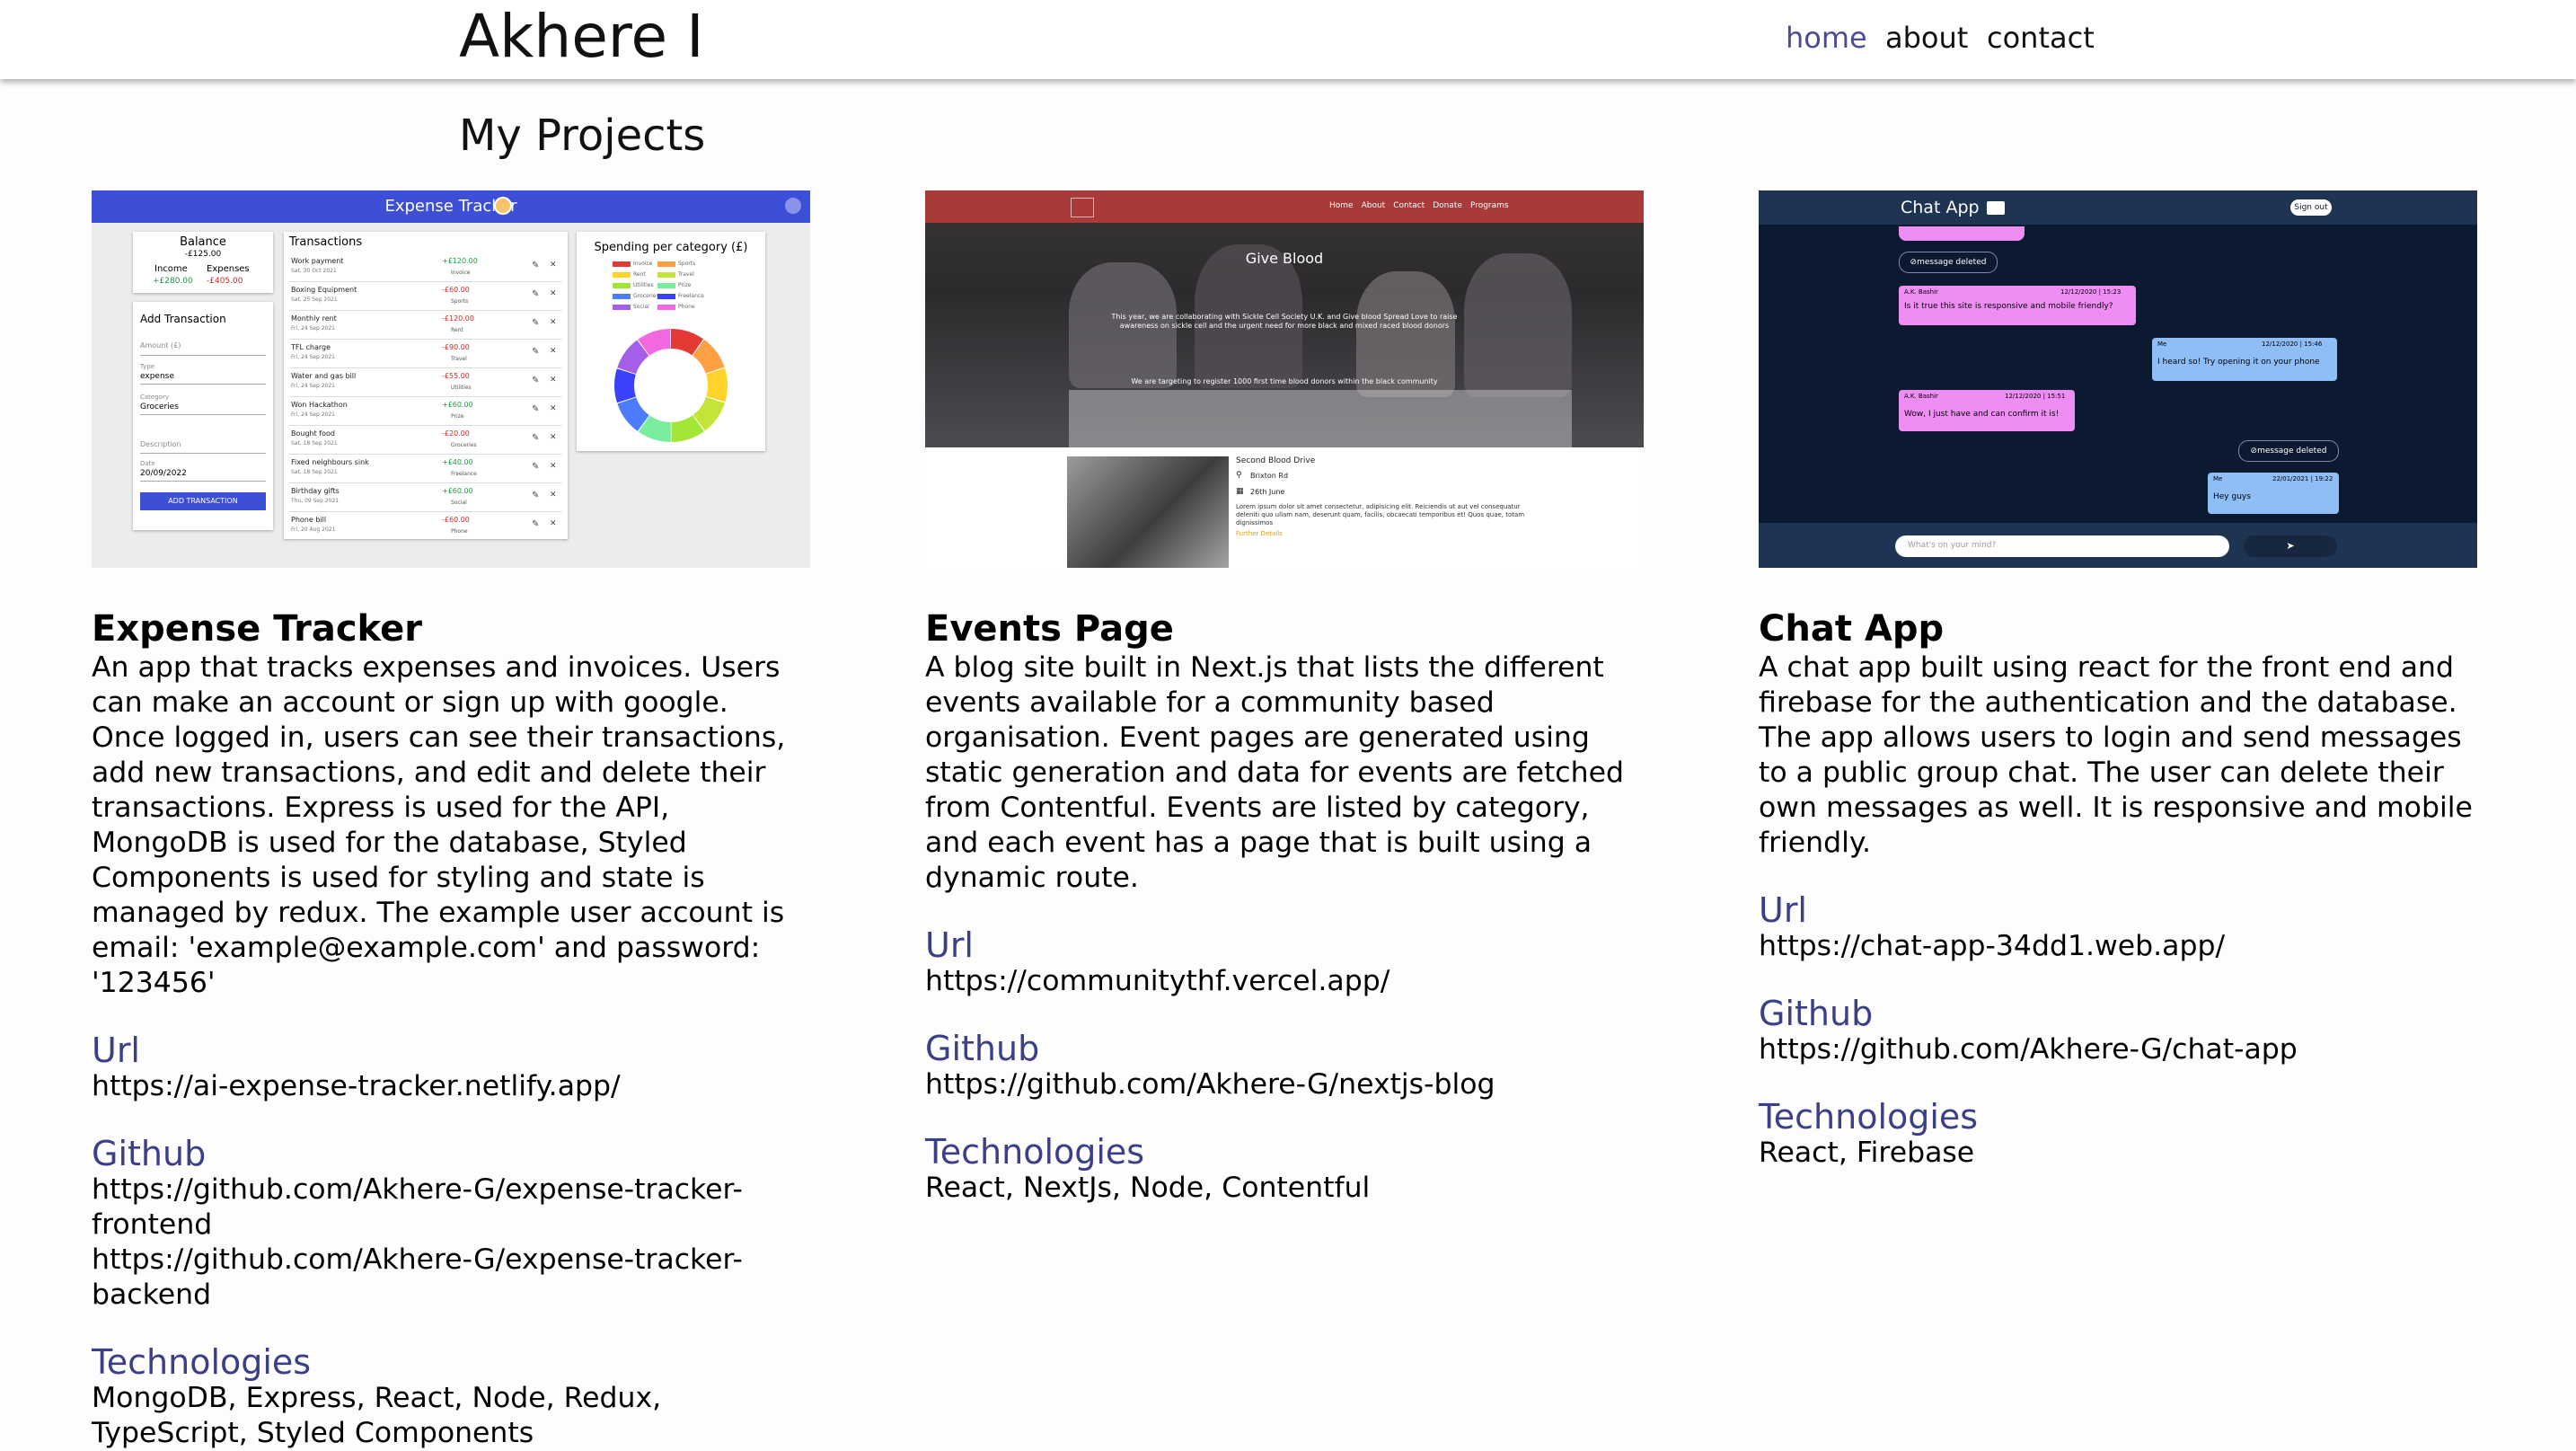 This screenshot has height=1451, width=2576. What do you see at coordinates (451, 1086) in the screenshot?
I see `project-url-link: https://ai-expense-tracker.netlify.app/` at bounding box center [451, 1086].